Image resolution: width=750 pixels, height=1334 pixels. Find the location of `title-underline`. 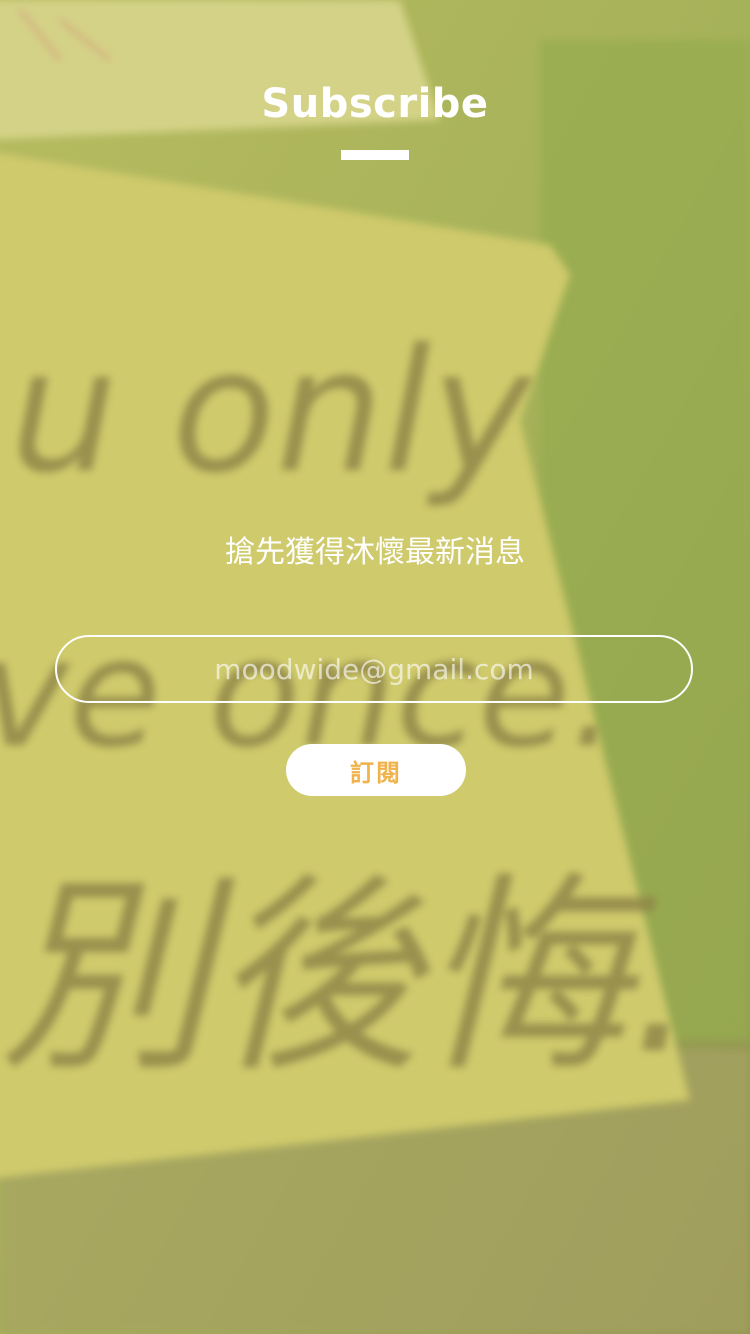

title-underline is located at coordinates (375, 155).